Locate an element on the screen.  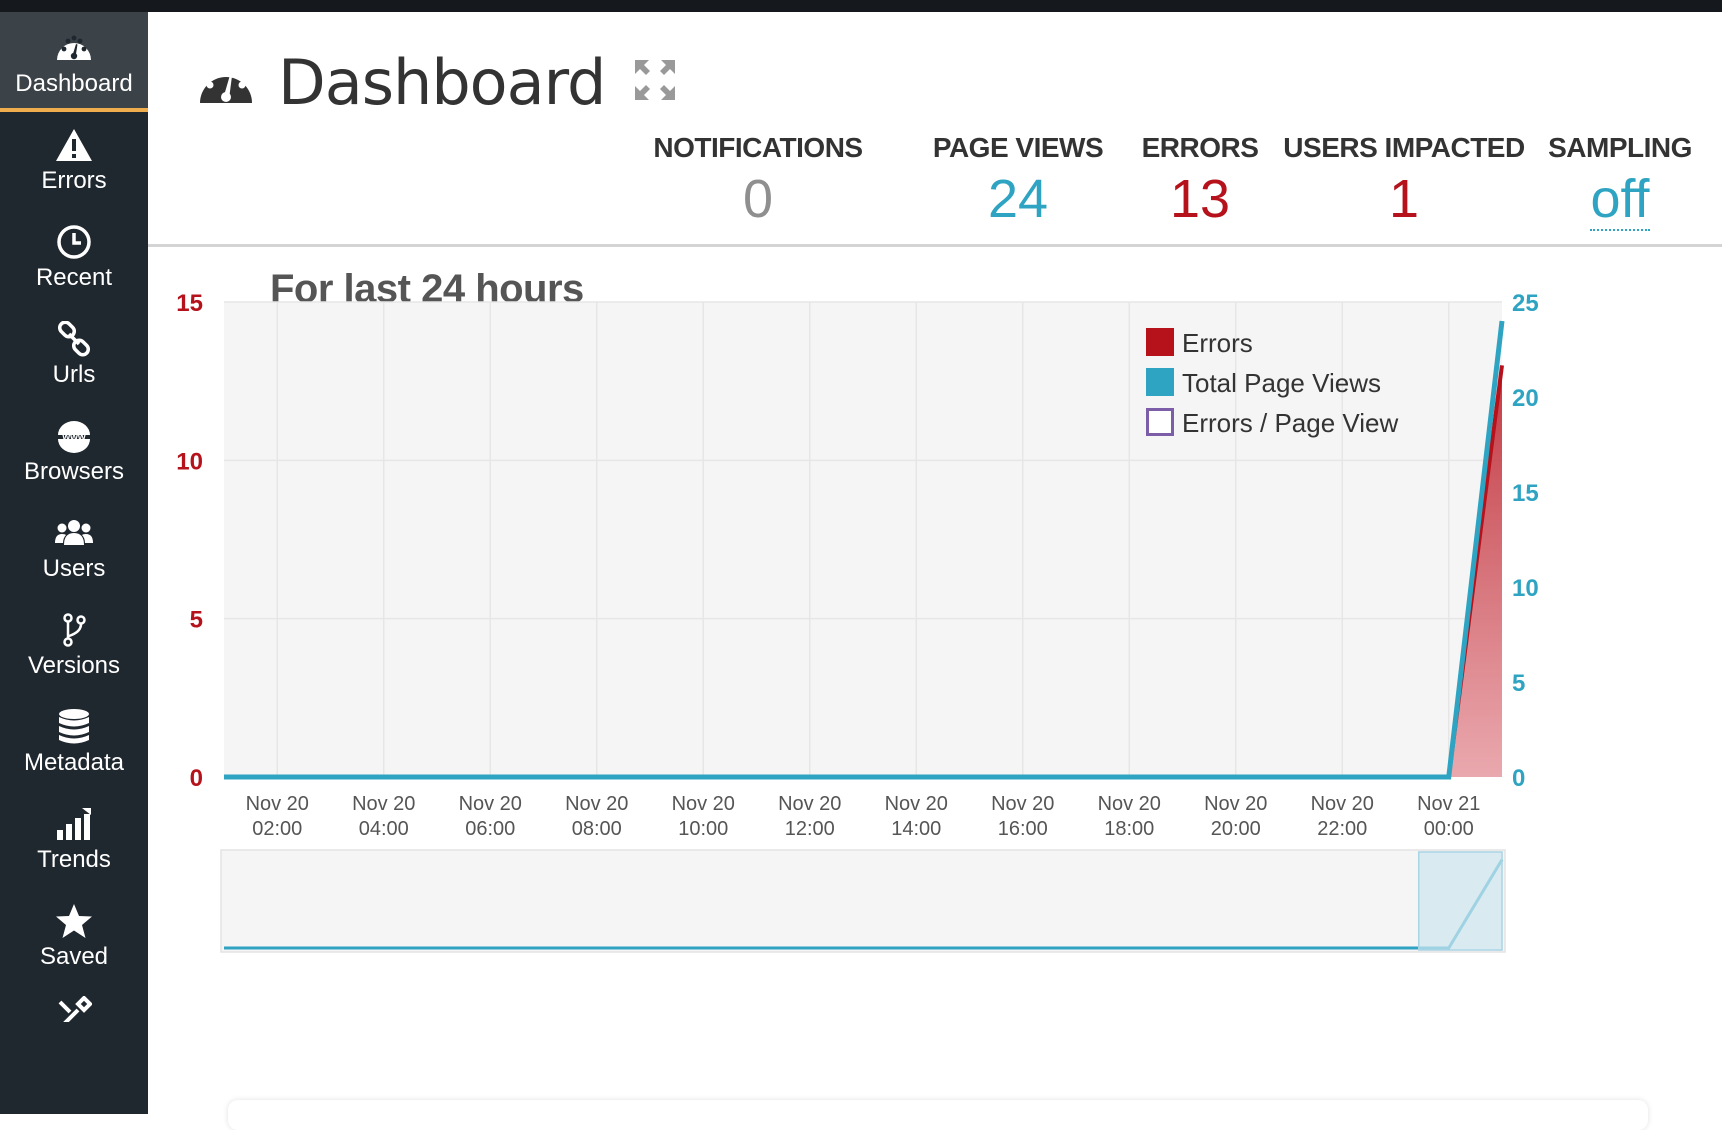
sidebar-item-metadata: Metadata is located at coordinates (74, 739).